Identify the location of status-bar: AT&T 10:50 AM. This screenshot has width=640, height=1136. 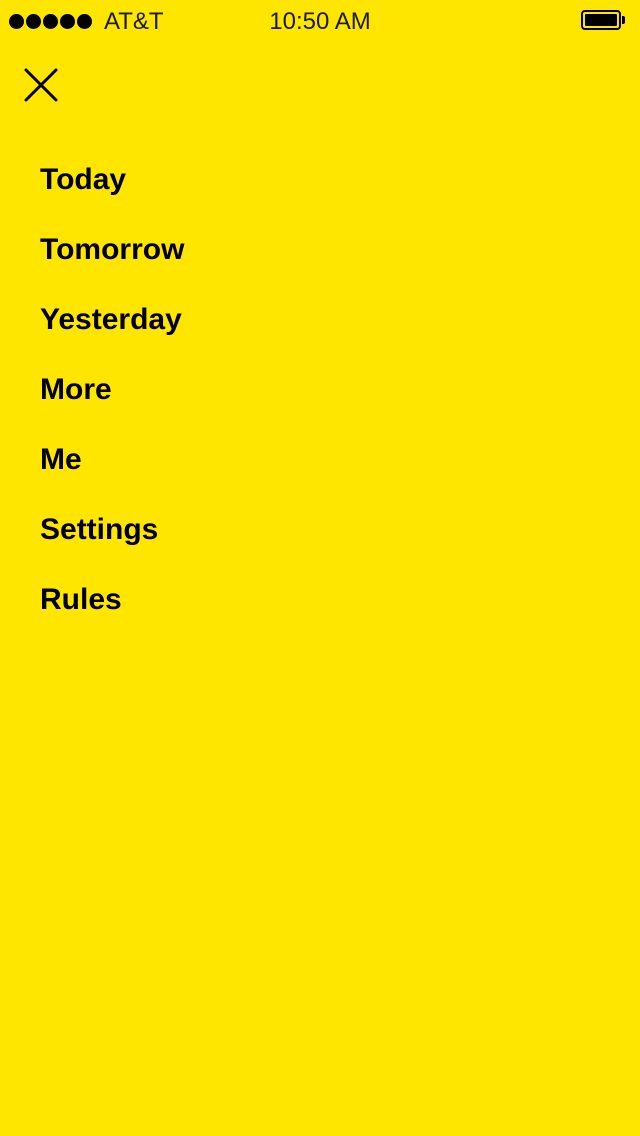
(320, 20).